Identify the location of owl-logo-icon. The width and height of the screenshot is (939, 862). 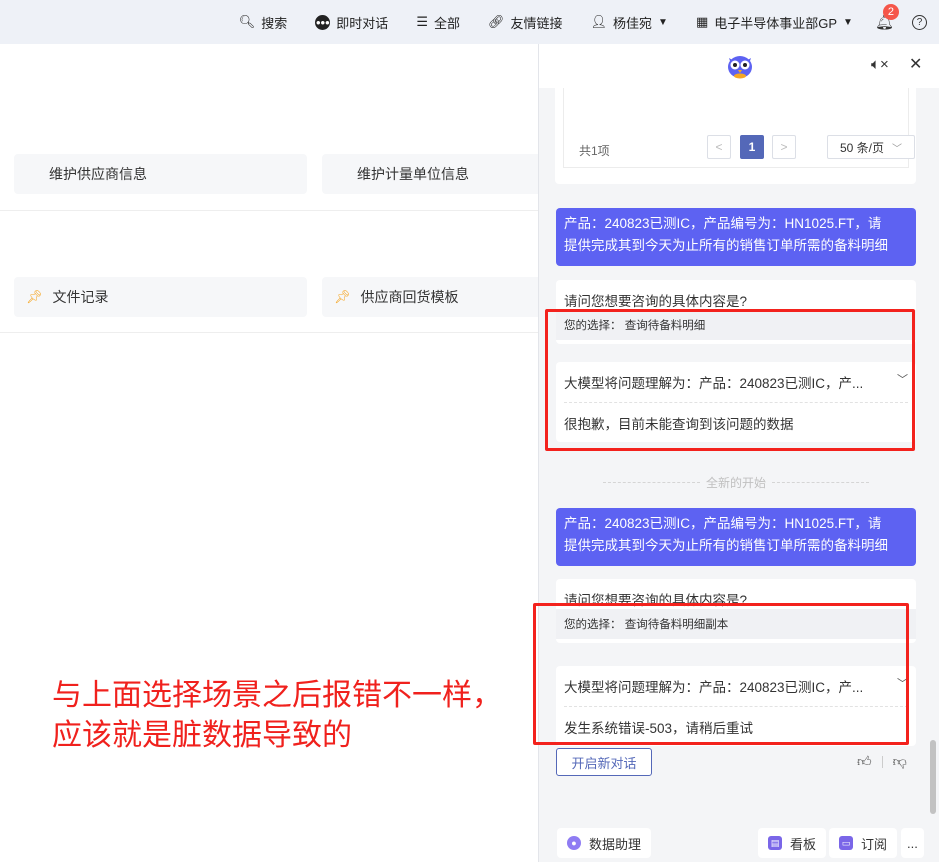
(740, 67).